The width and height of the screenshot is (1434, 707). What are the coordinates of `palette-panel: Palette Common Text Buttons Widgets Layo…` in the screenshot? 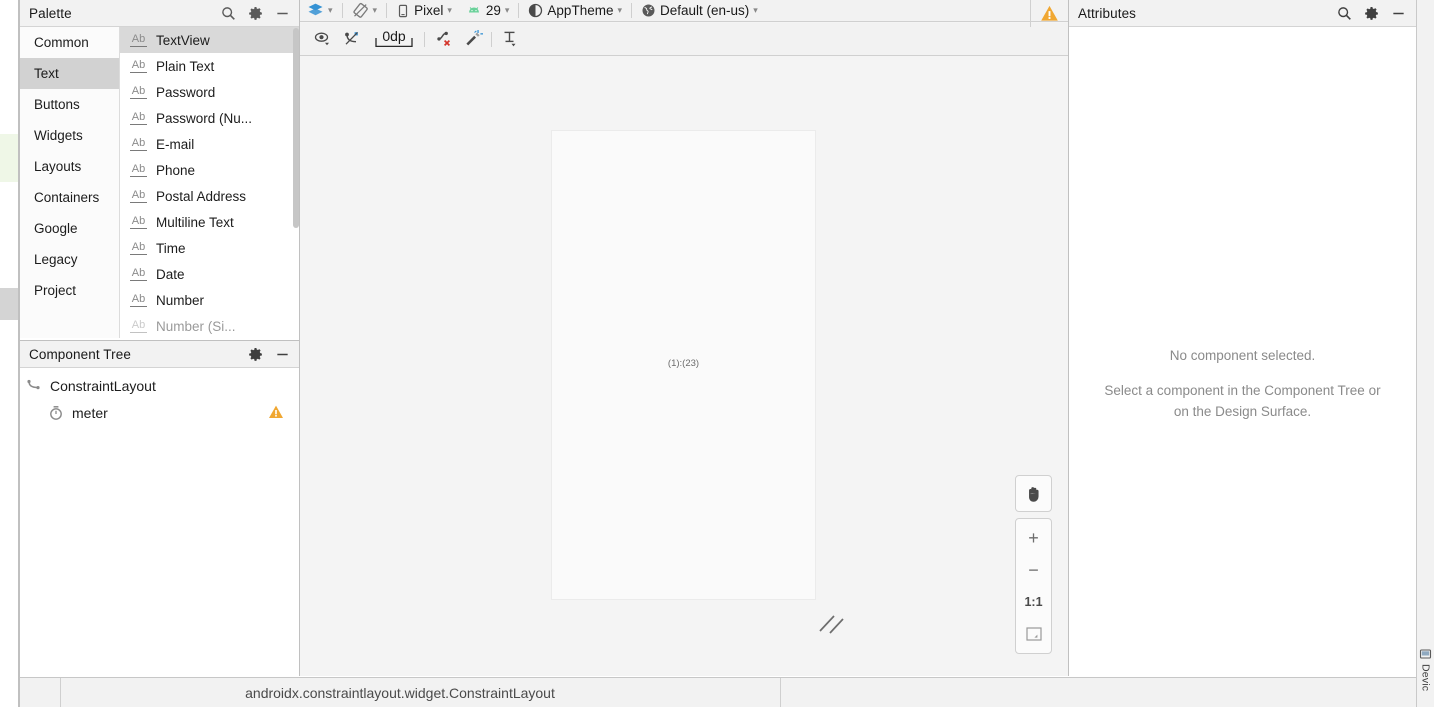 It's located at (160, 169).